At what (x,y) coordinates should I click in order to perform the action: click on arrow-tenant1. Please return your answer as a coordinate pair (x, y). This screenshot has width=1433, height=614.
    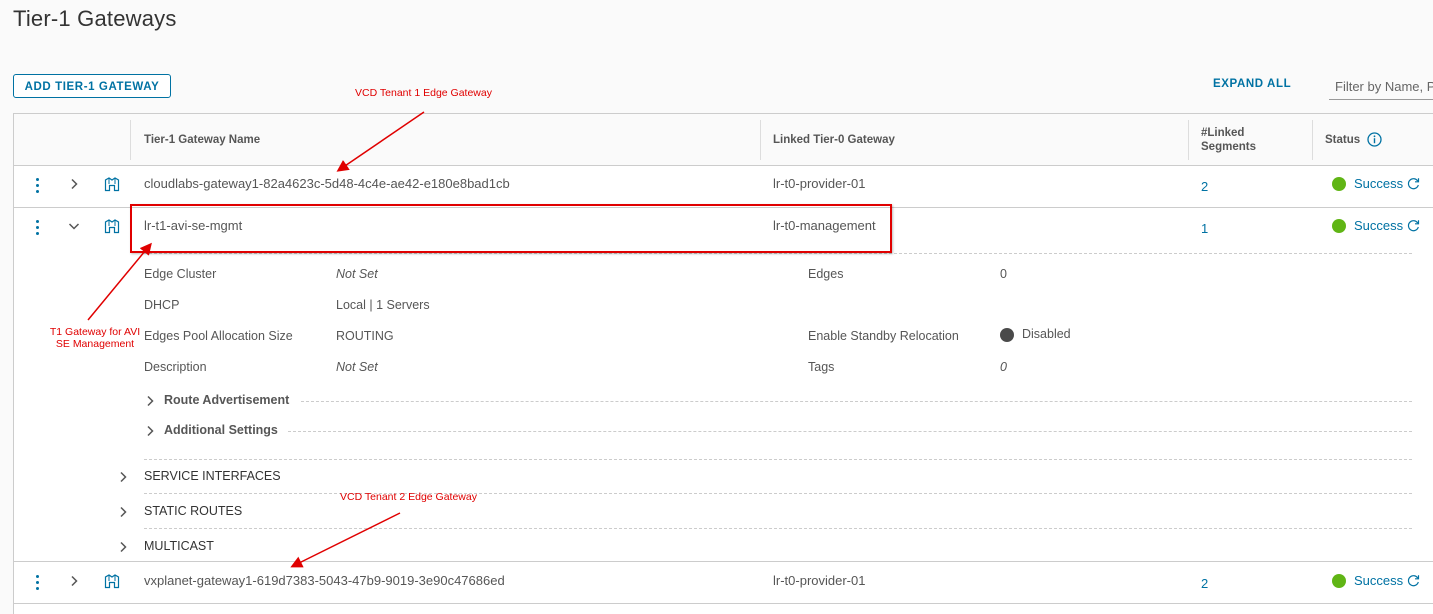
    Looking at the image, I should click on (380, 141).